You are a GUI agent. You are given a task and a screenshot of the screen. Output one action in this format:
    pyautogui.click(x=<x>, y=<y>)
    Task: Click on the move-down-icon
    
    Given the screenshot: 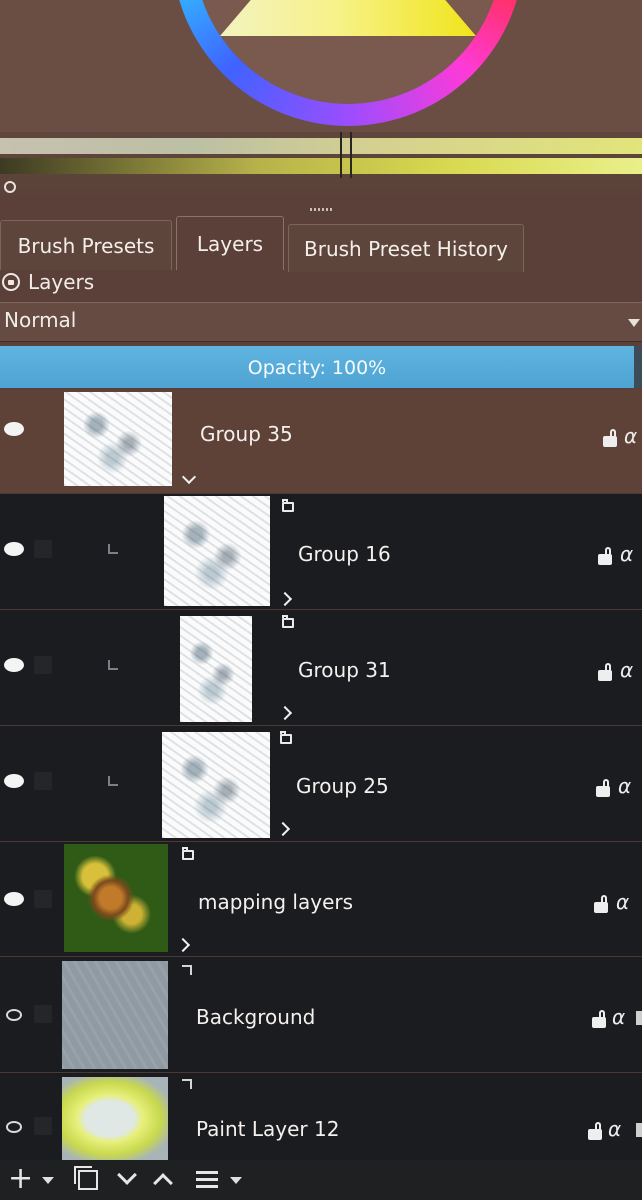 What is the action you would take?
    pyautogui.click(x=127, y=1175)
    